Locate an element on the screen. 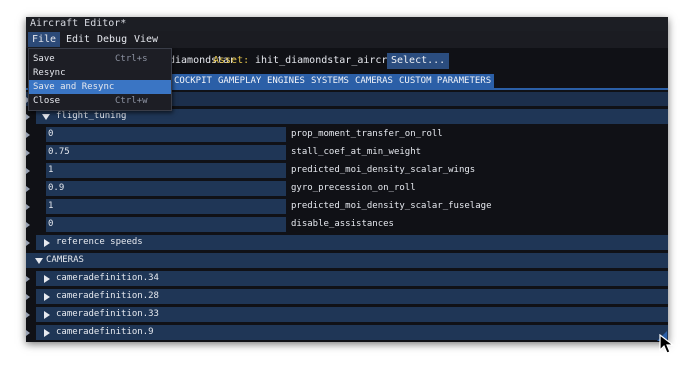 The height and width of the screenshot is (365, 690). cameras-label: CAMERAS is located at coordinates (65, 260).